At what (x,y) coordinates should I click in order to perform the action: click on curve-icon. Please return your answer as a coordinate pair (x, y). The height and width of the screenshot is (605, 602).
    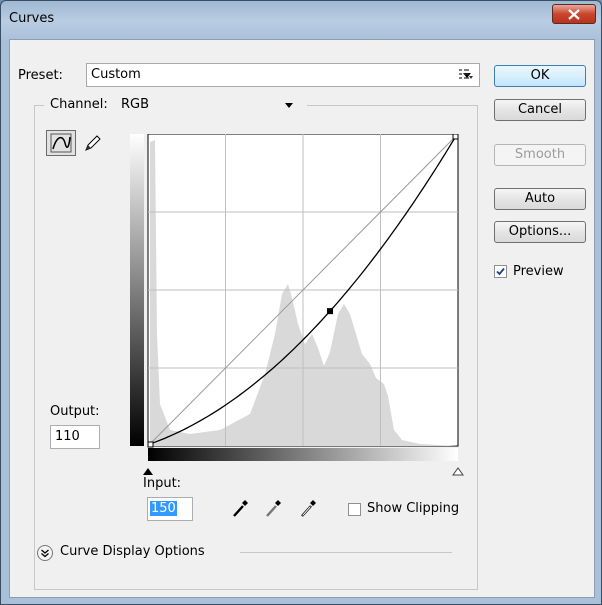
    Looking at the image, I should click on (61, 143).